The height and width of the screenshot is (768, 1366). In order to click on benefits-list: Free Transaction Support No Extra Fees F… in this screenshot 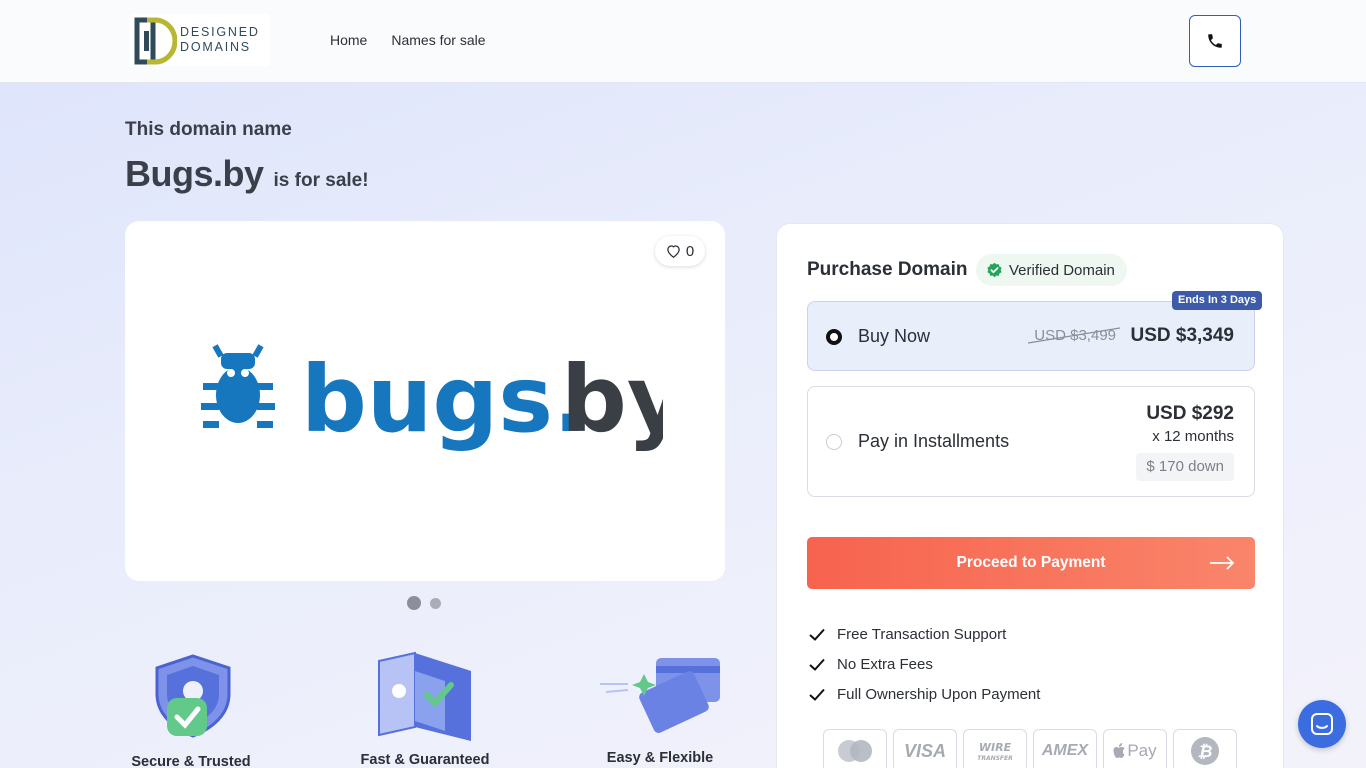, I will do `click(924, 664)`.